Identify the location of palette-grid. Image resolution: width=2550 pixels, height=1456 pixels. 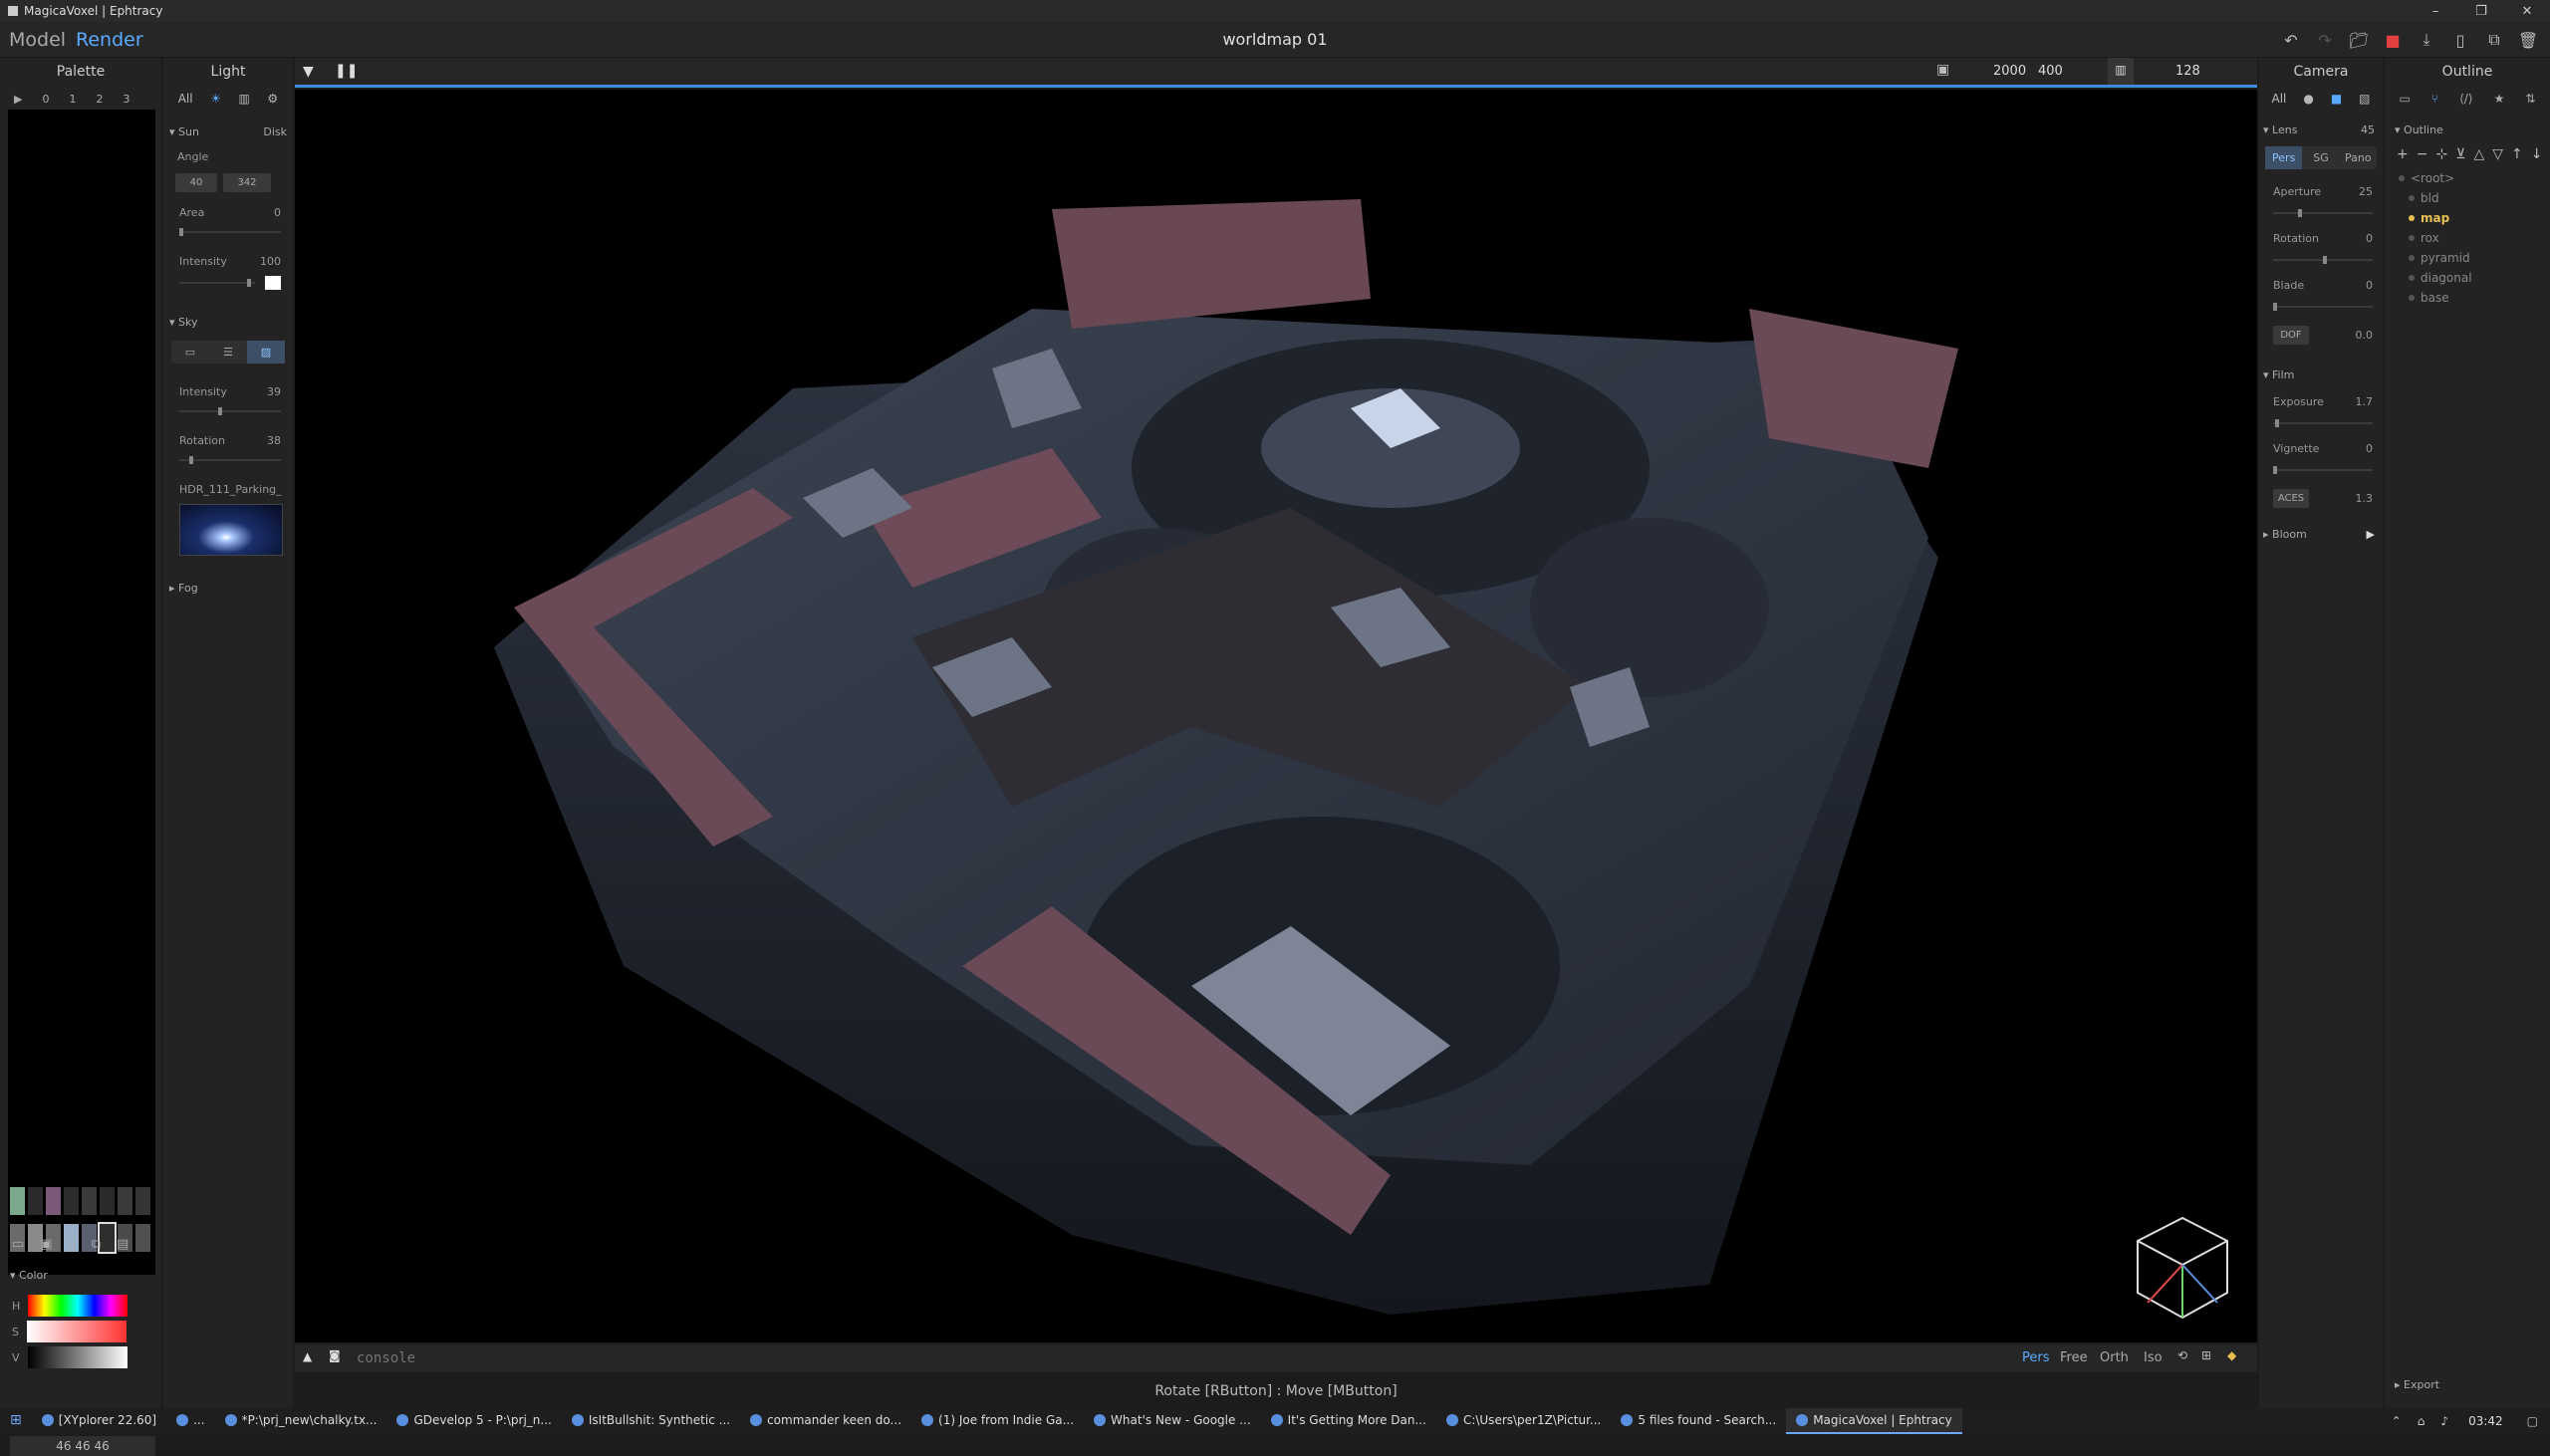
(81, 692).